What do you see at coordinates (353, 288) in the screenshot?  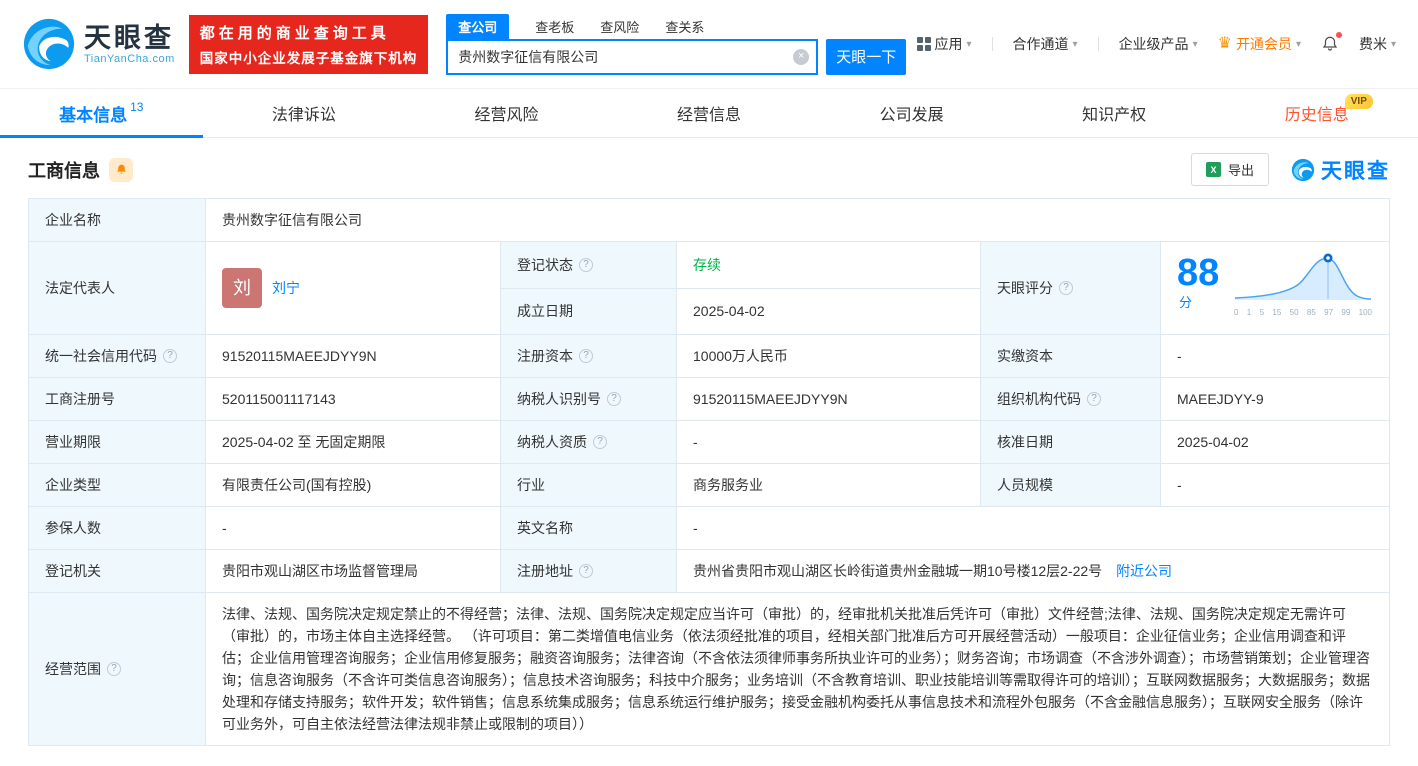 I see `field-value-legal-rep: 刘 刘宁` at bounding box center [353, 288].